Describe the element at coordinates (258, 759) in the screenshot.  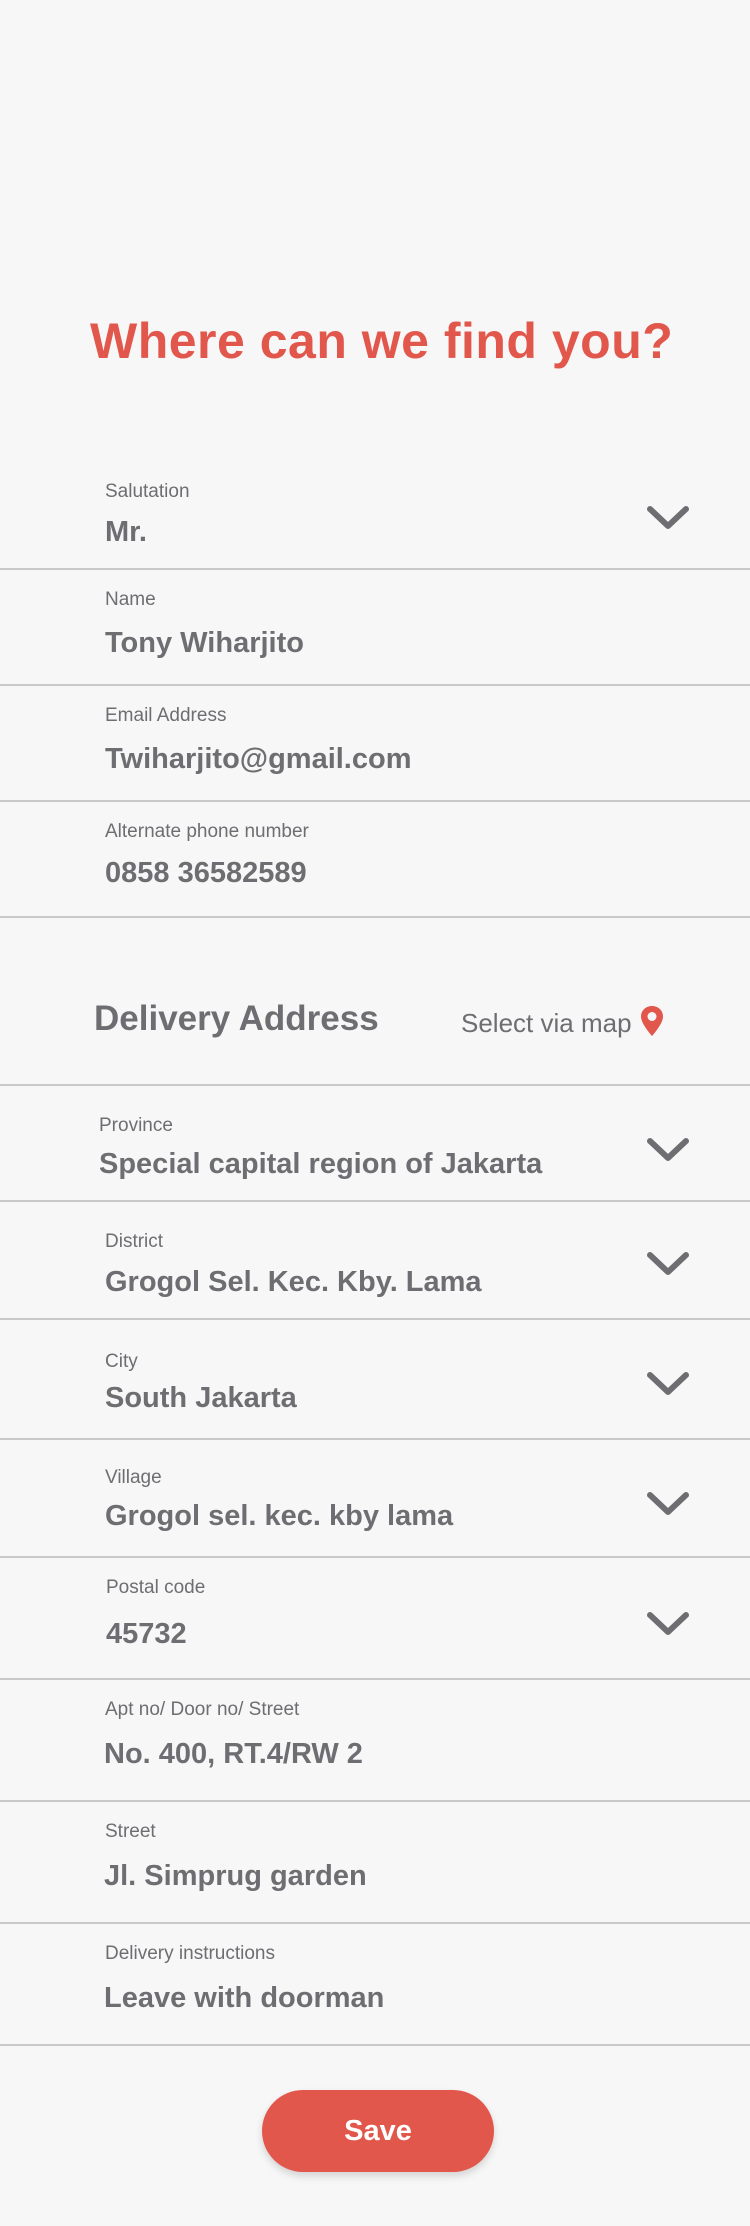
I see `email-value: Twiharjito@gmail.com` at that location.